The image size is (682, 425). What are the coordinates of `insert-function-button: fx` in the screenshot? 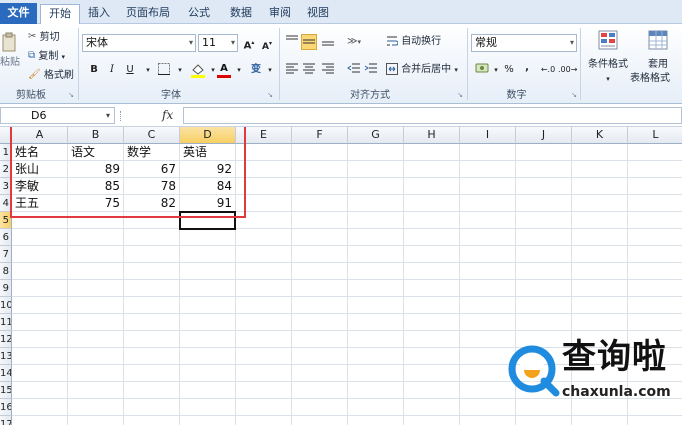 It's located at (171, 115).